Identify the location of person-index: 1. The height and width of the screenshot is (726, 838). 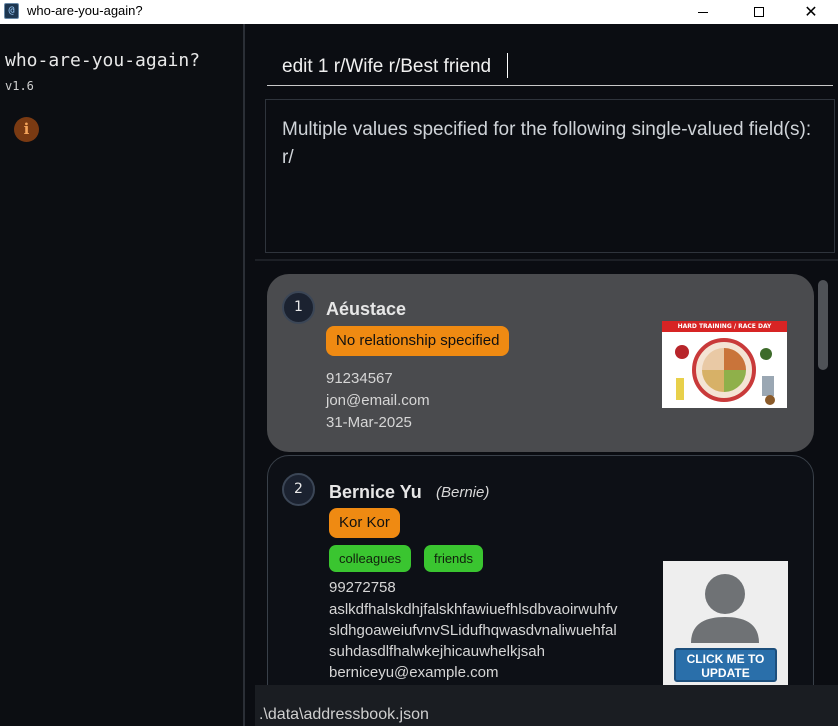
(298, 307).